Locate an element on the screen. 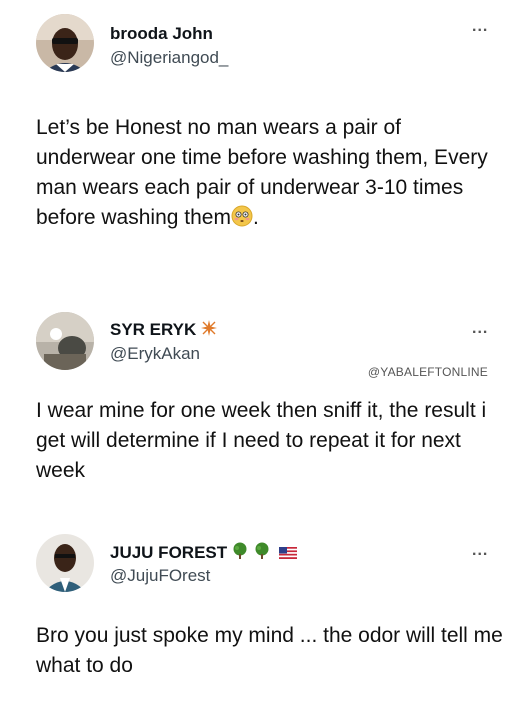  display-name: JUJU FOREST is located at coordinates (204, 553).